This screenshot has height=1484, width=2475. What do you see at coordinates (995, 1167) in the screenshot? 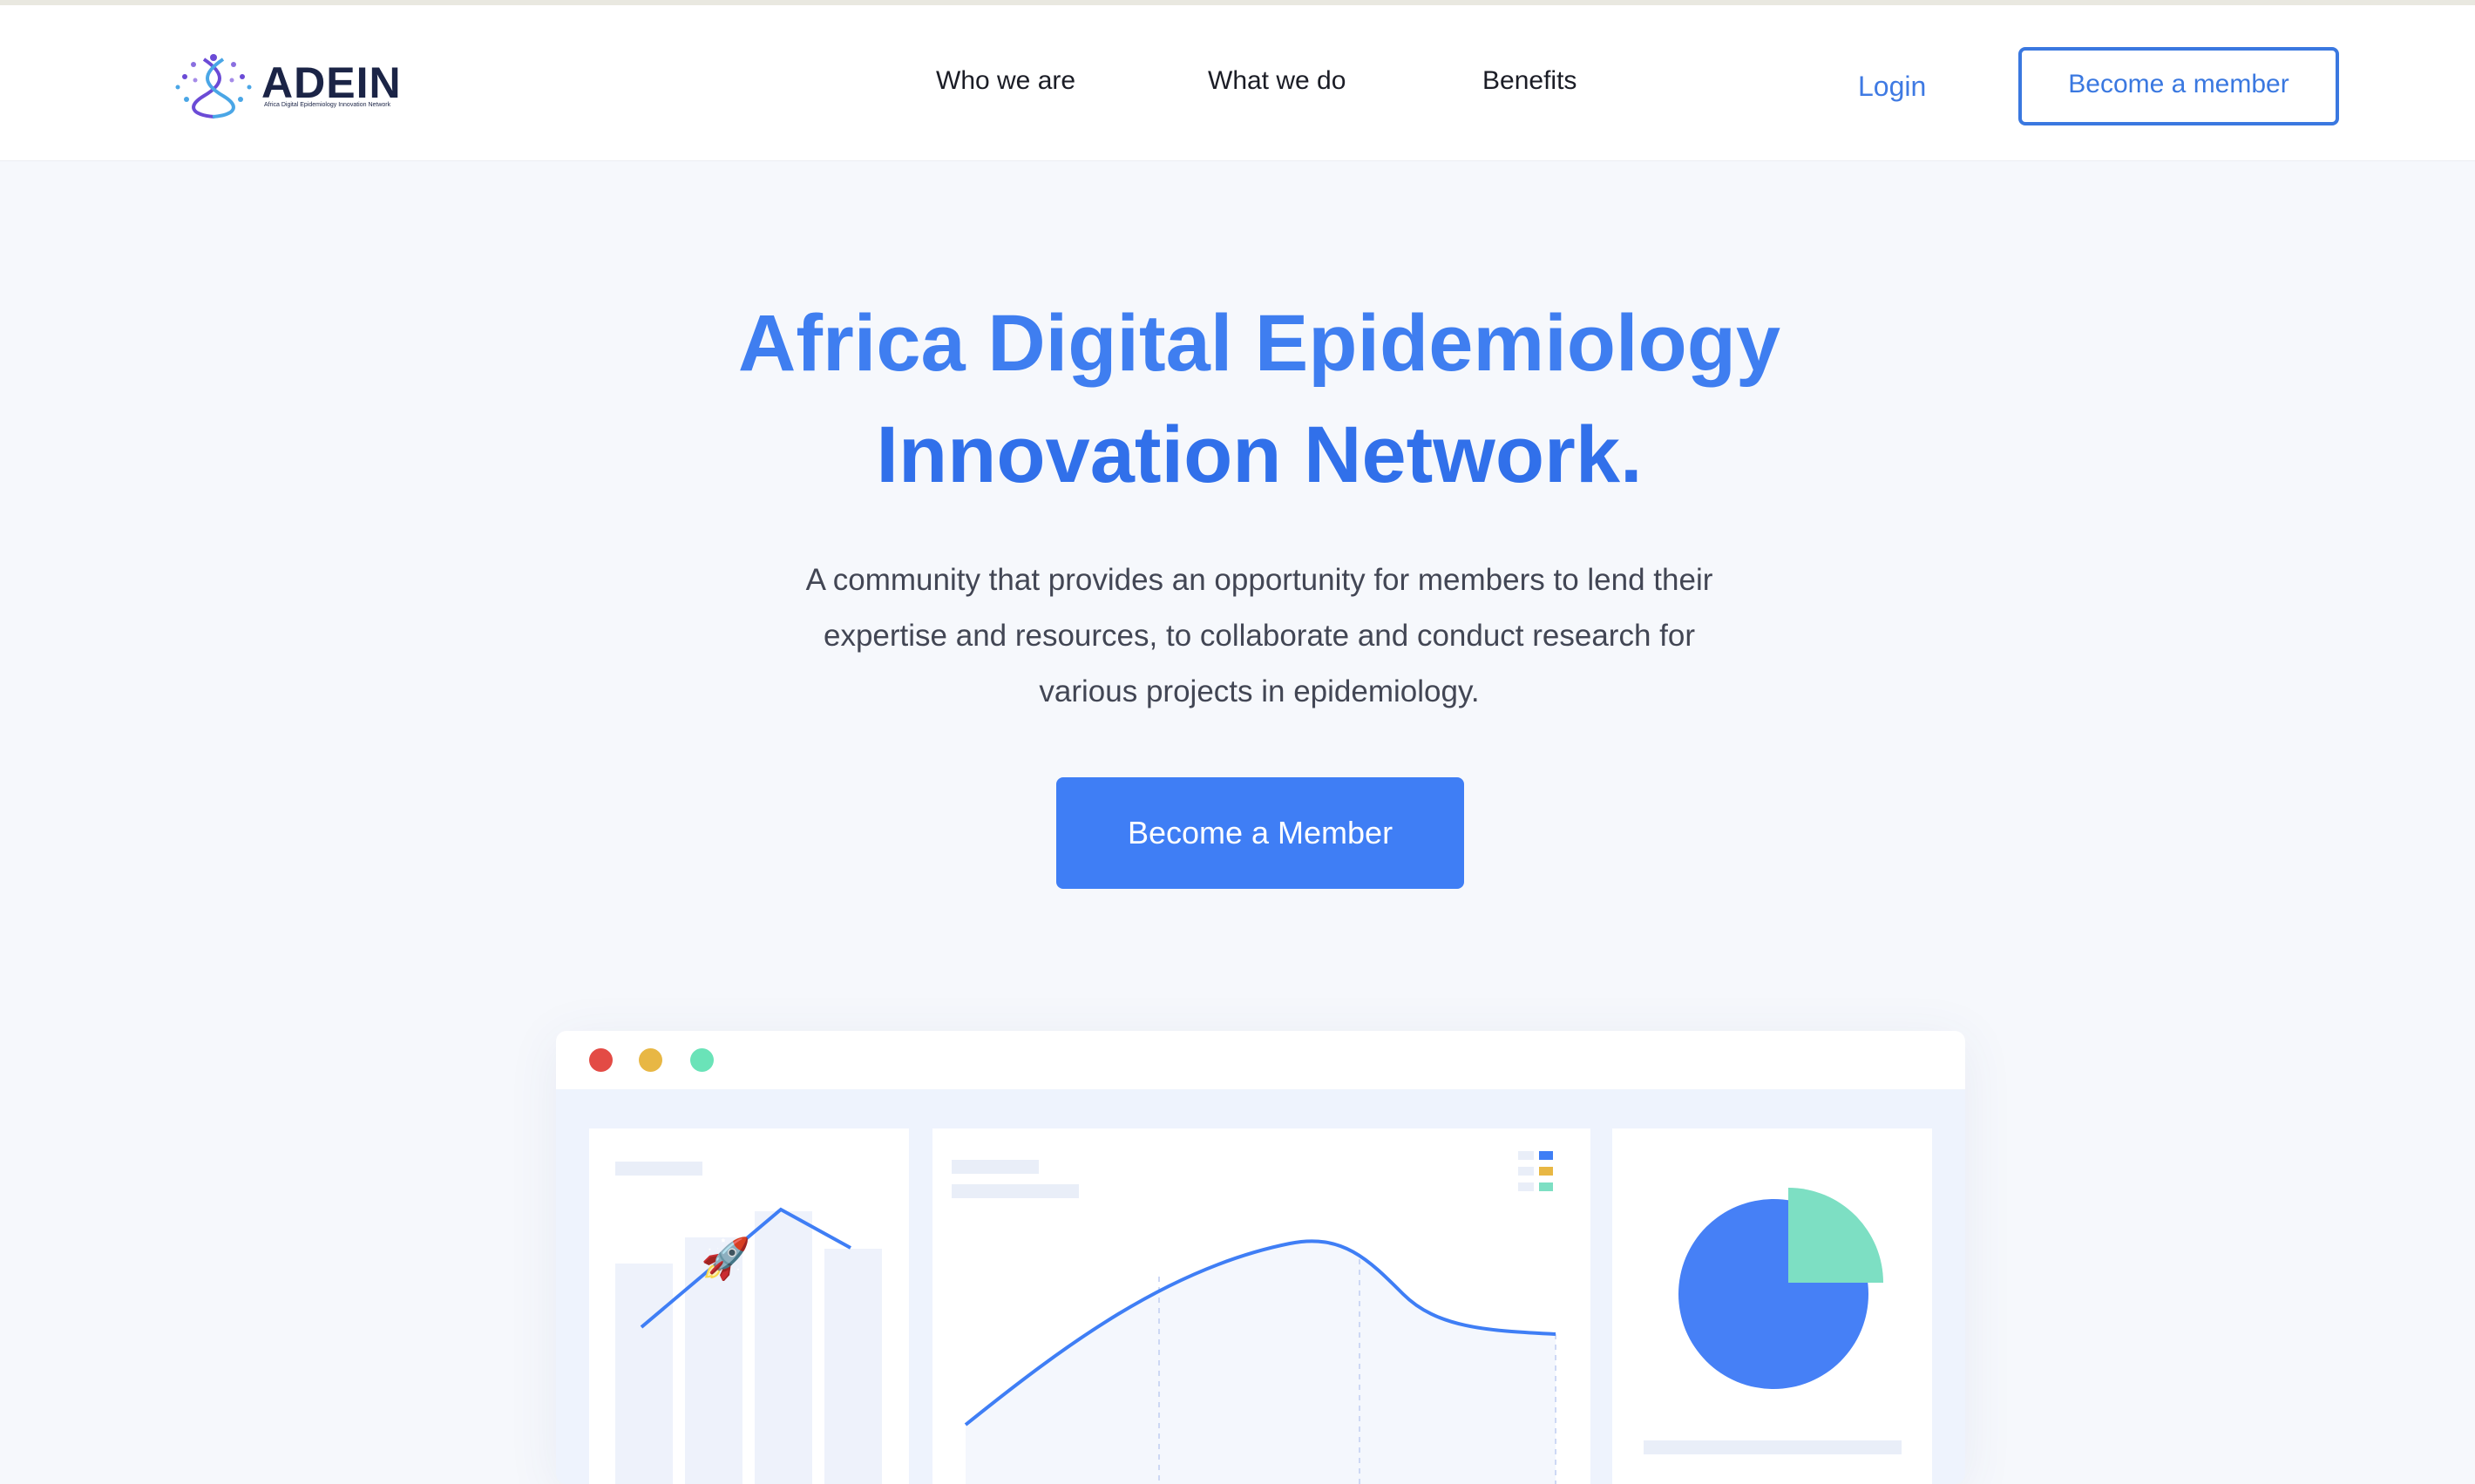
I see `placeholder-title` at bounding box center [995, 1167].